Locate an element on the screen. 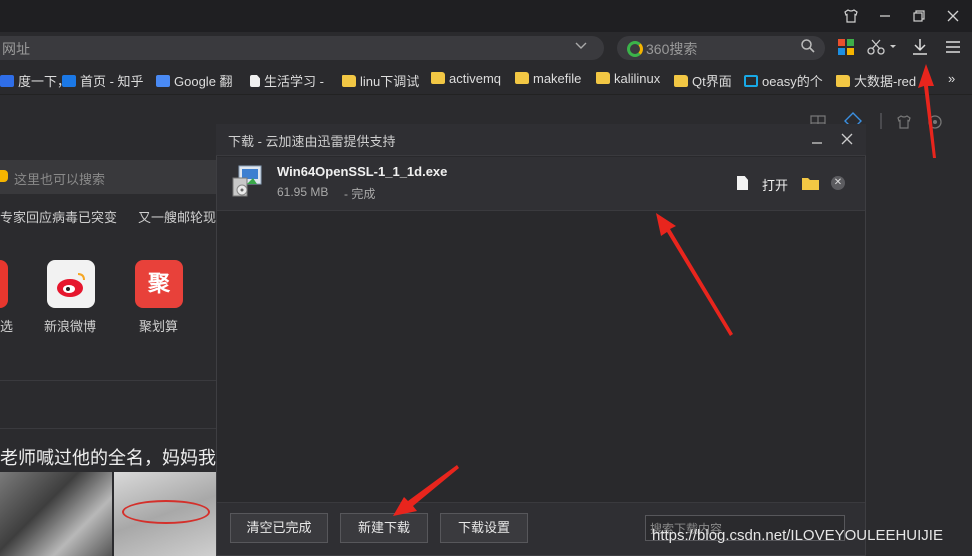 The height and width of the screenshot is (556, 972). annotation-arrow-new is located at coordinates (426, 490).